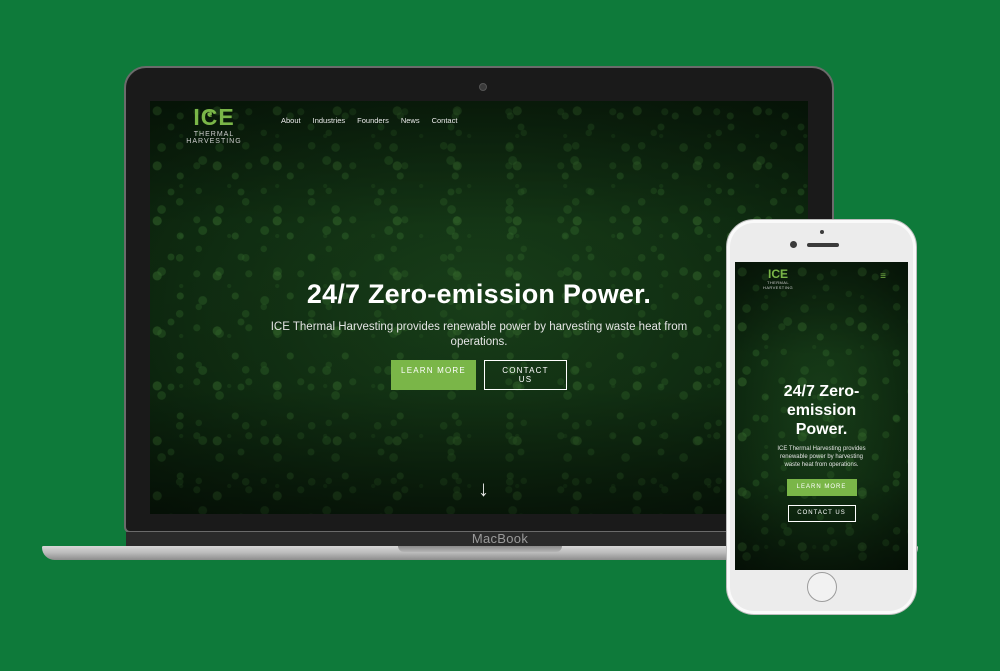 Image resolution: width=1000 pixels, height=671 pixels. Describe the element at coordinates (214, 138) in the screenshot. I see `logo-subtitle: THERMAL HARVESTING` at that location.